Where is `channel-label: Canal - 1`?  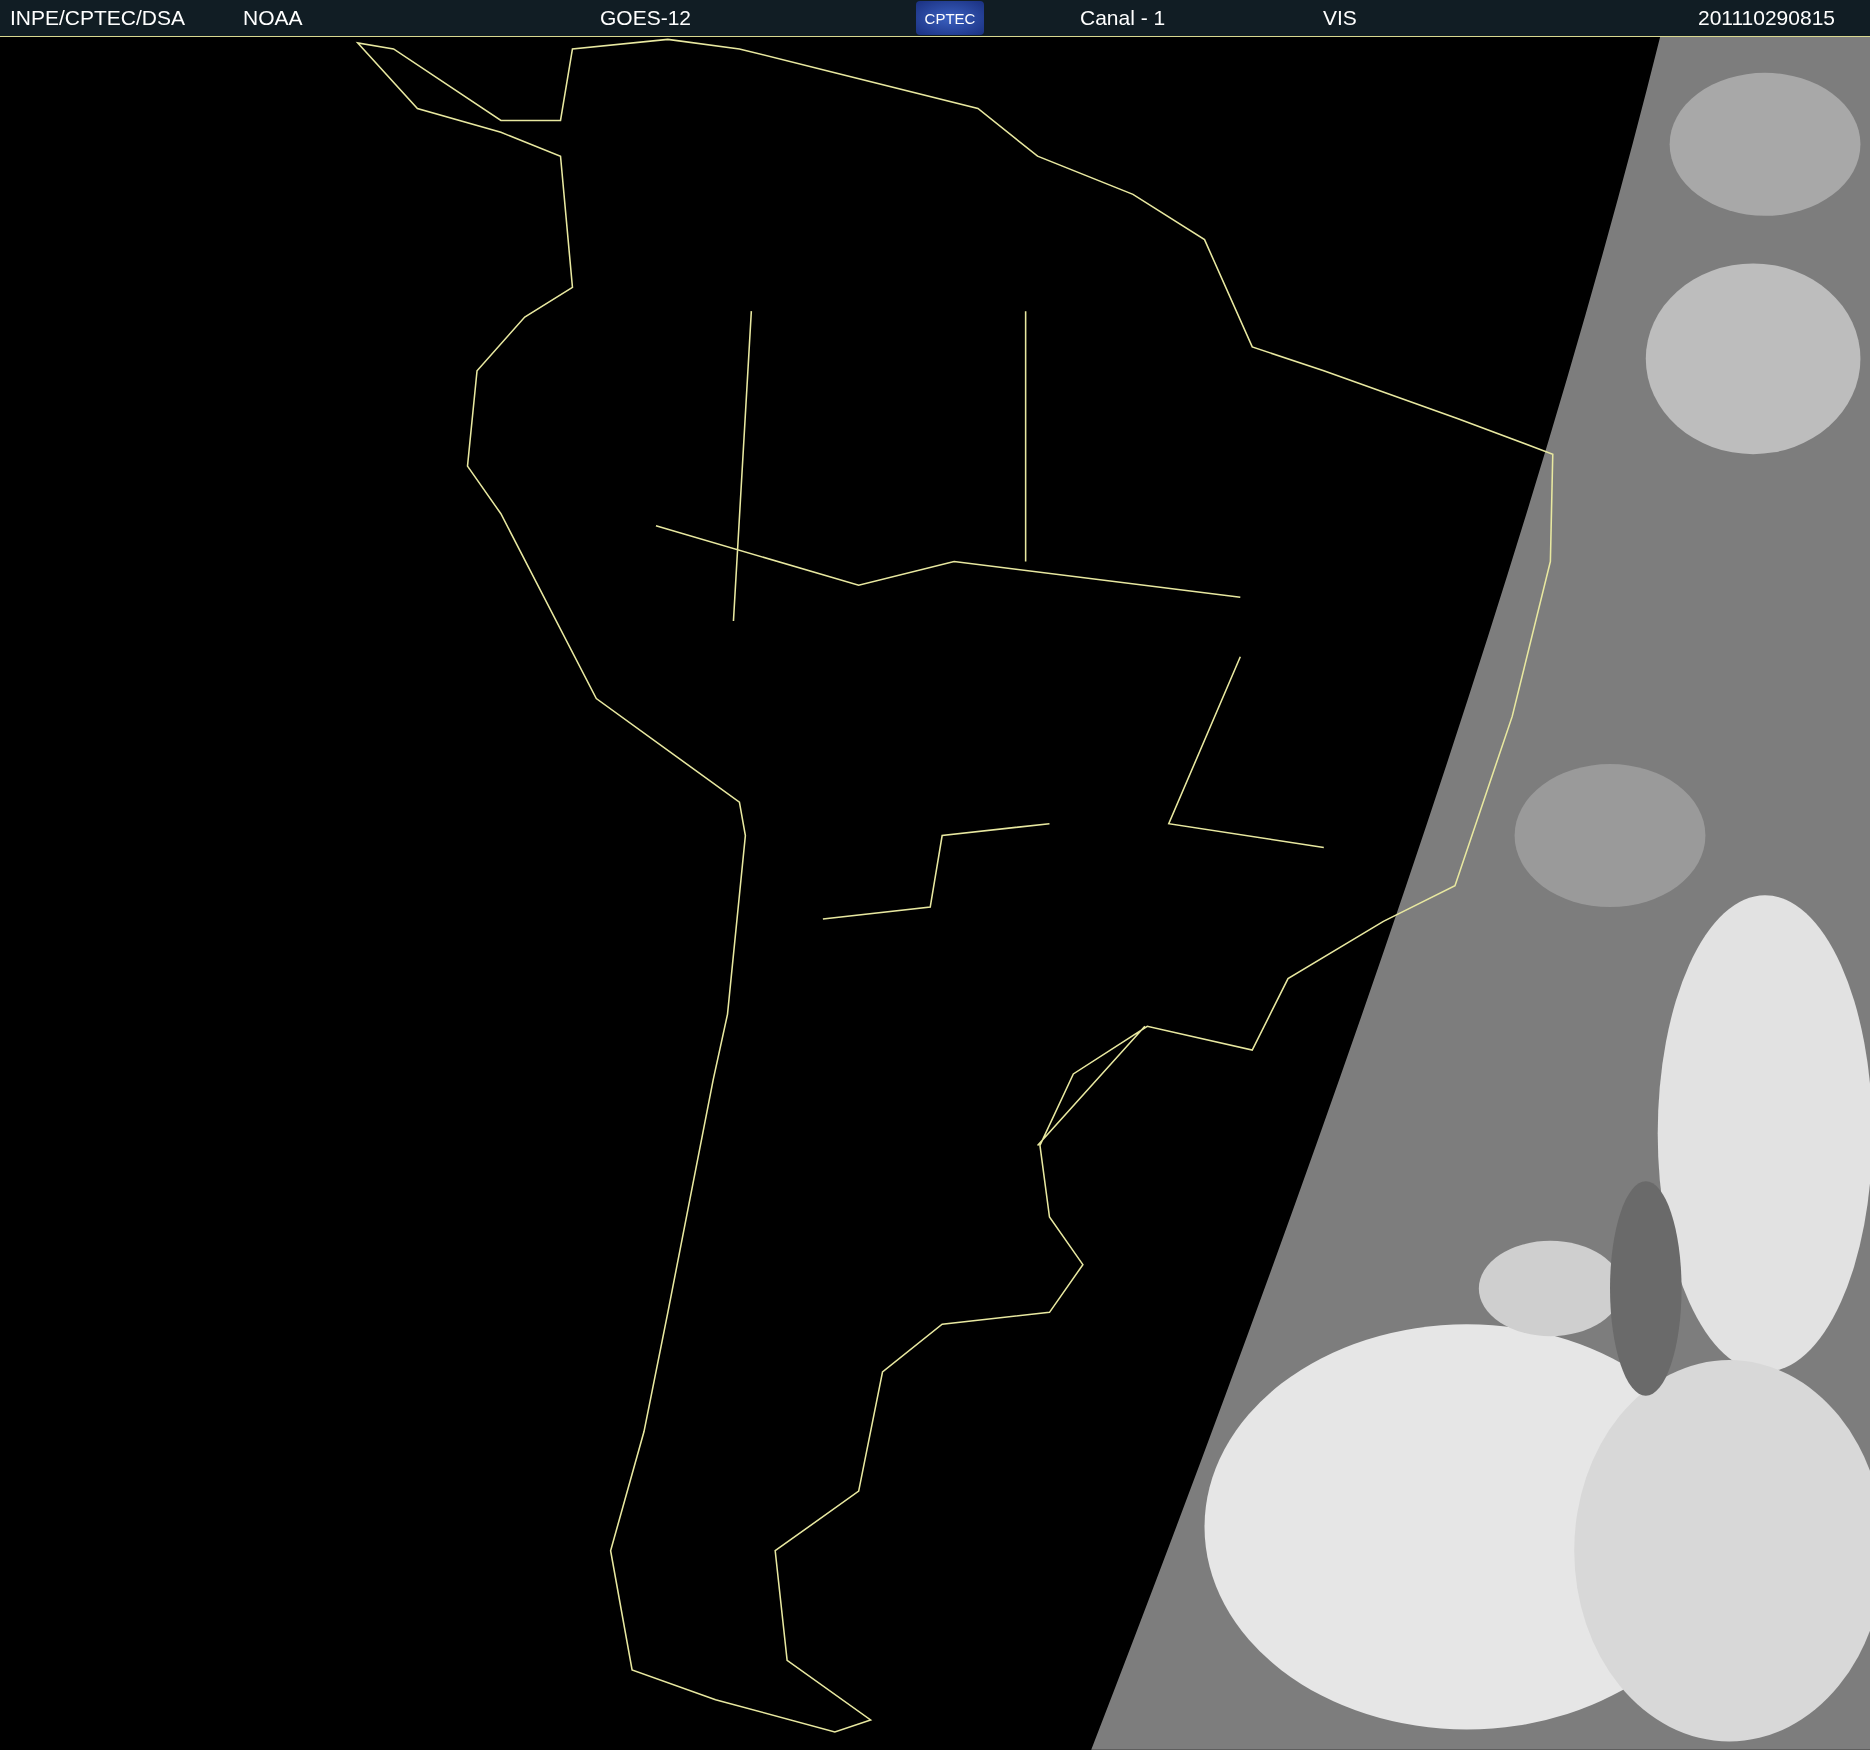 channel-label: Canal - 1 is located at coordinates (1123, 18).